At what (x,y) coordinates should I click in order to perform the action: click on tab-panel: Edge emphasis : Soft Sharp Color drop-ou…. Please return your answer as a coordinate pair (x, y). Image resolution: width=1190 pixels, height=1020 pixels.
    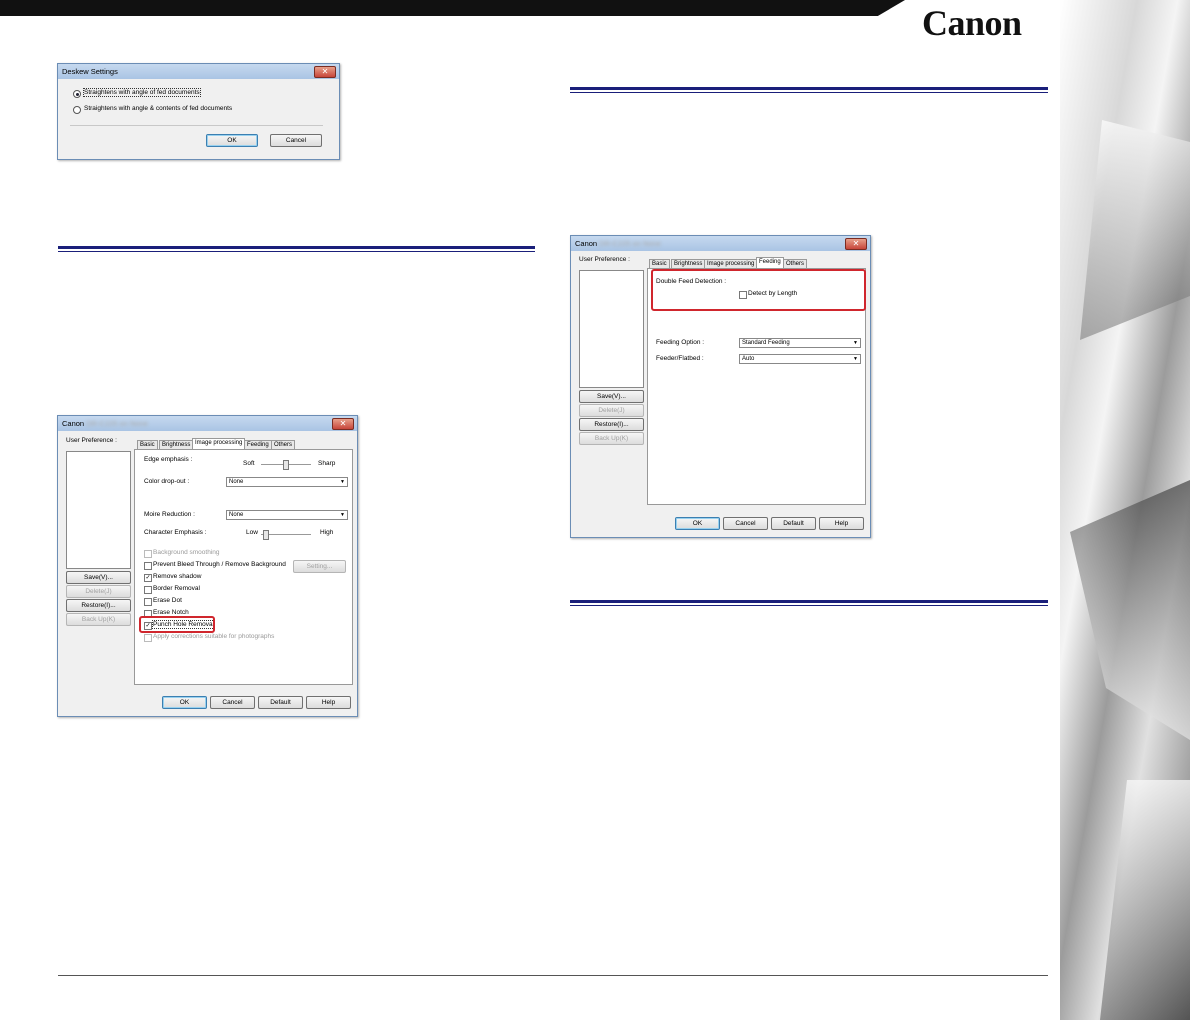
    Looking at the image, I should click on (243, 567).